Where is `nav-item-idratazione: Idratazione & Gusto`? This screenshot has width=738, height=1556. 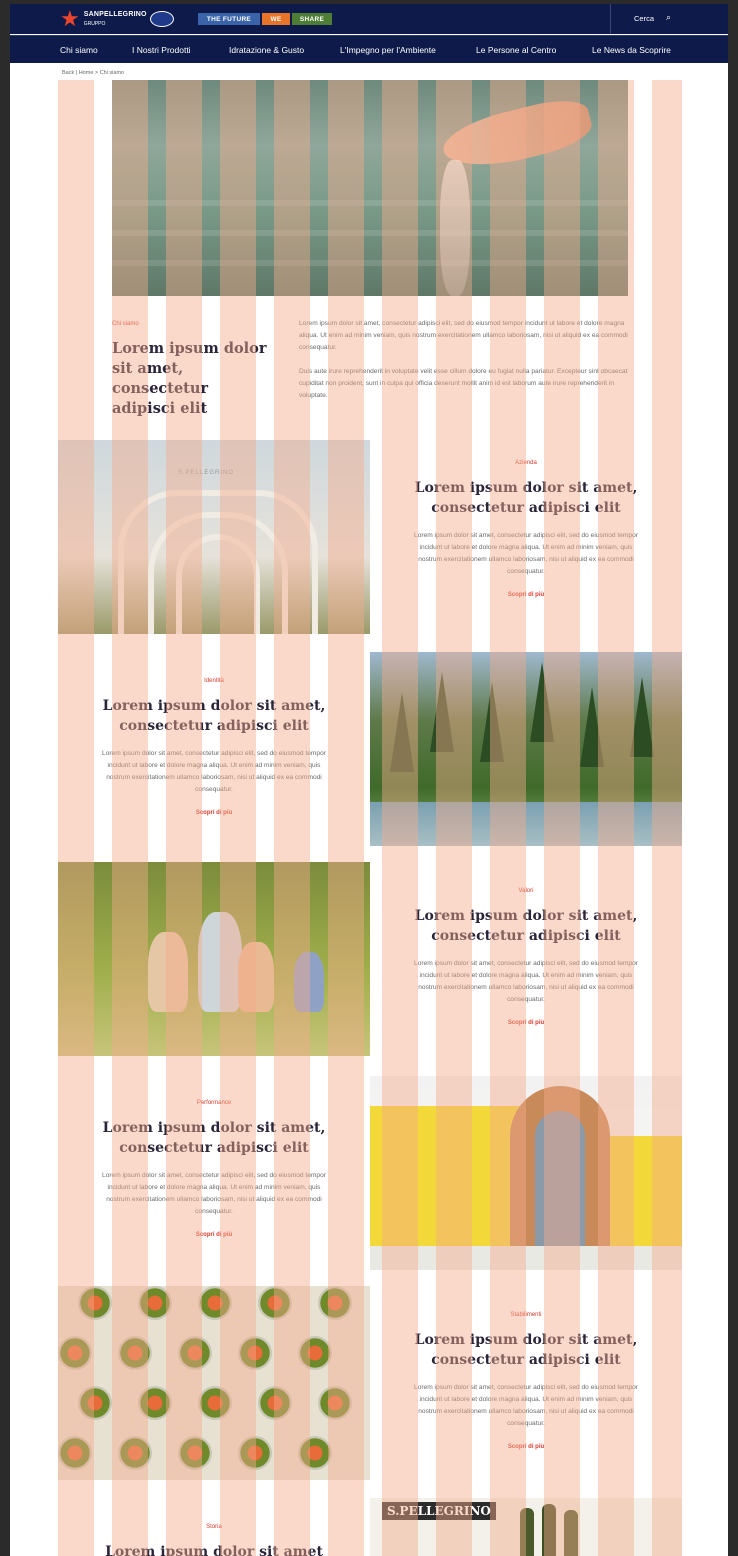 nav-item-idratazione: Idratazione & Gusto is located at coordinates (266, 50).